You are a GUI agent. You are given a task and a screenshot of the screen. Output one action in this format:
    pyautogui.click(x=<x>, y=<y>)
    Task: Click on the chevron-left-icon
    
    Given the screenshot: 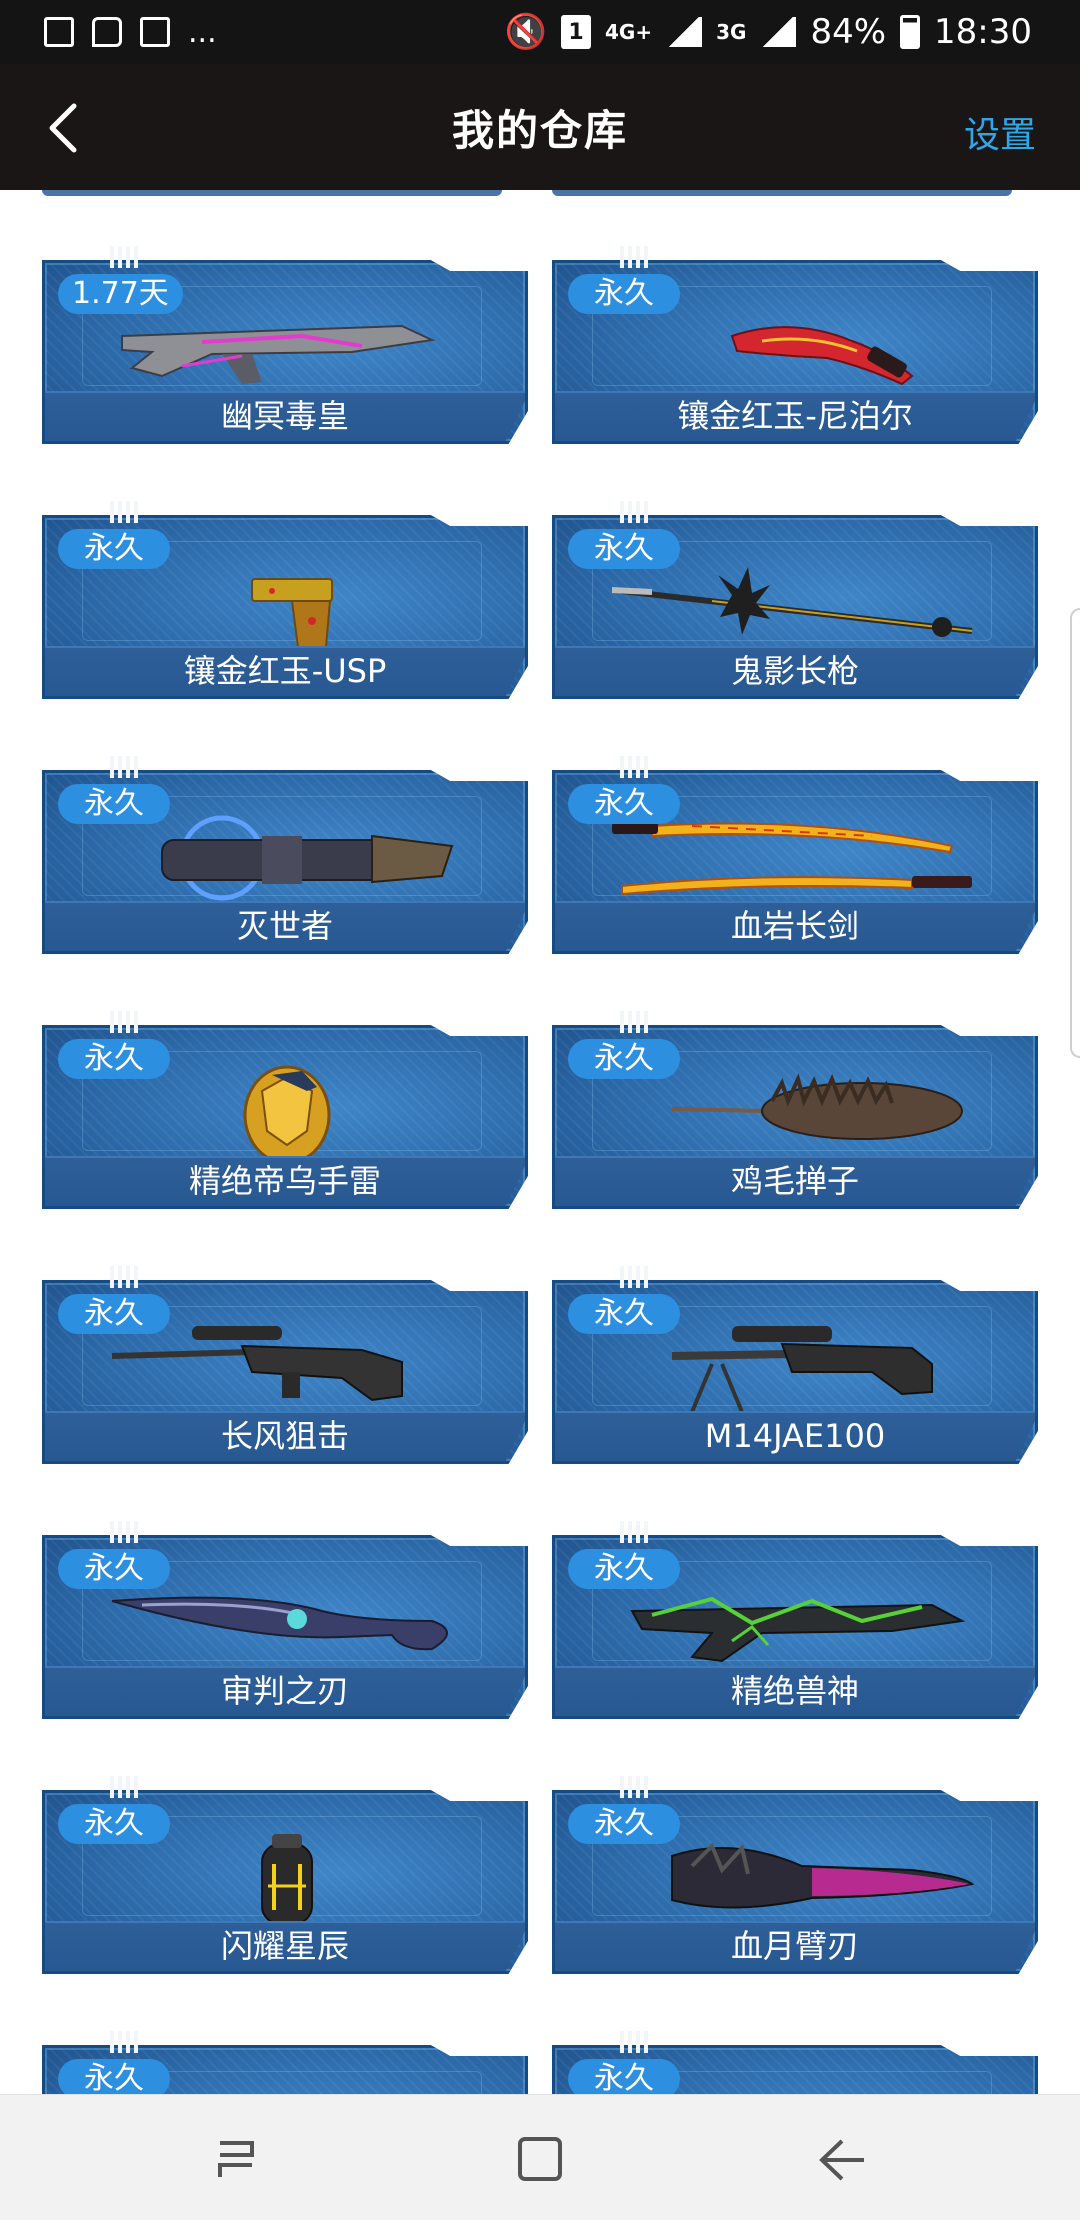 What is the action you would take?
    pyautogui.click(x=63, y=128)
    